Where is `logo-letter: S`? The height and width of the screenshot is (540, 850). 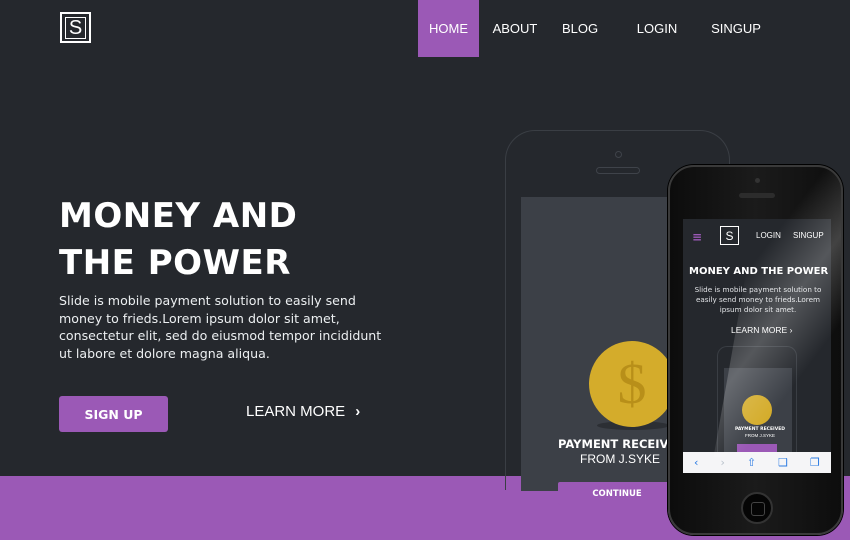 logo-letter: S is located at coordinates (75, 27).